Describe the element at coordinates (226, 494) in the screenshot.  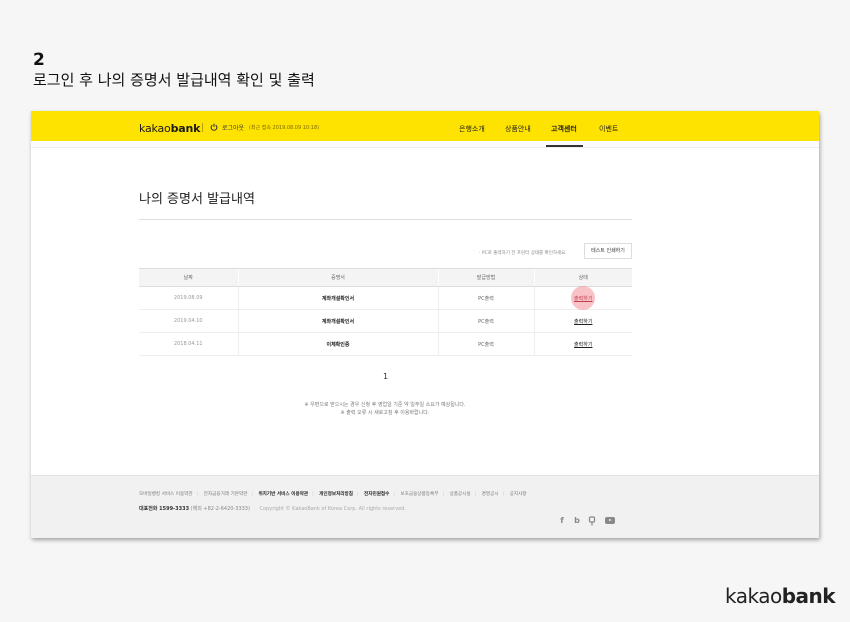
I see `footer-link: 전자금융거래 기본약관` at that location.